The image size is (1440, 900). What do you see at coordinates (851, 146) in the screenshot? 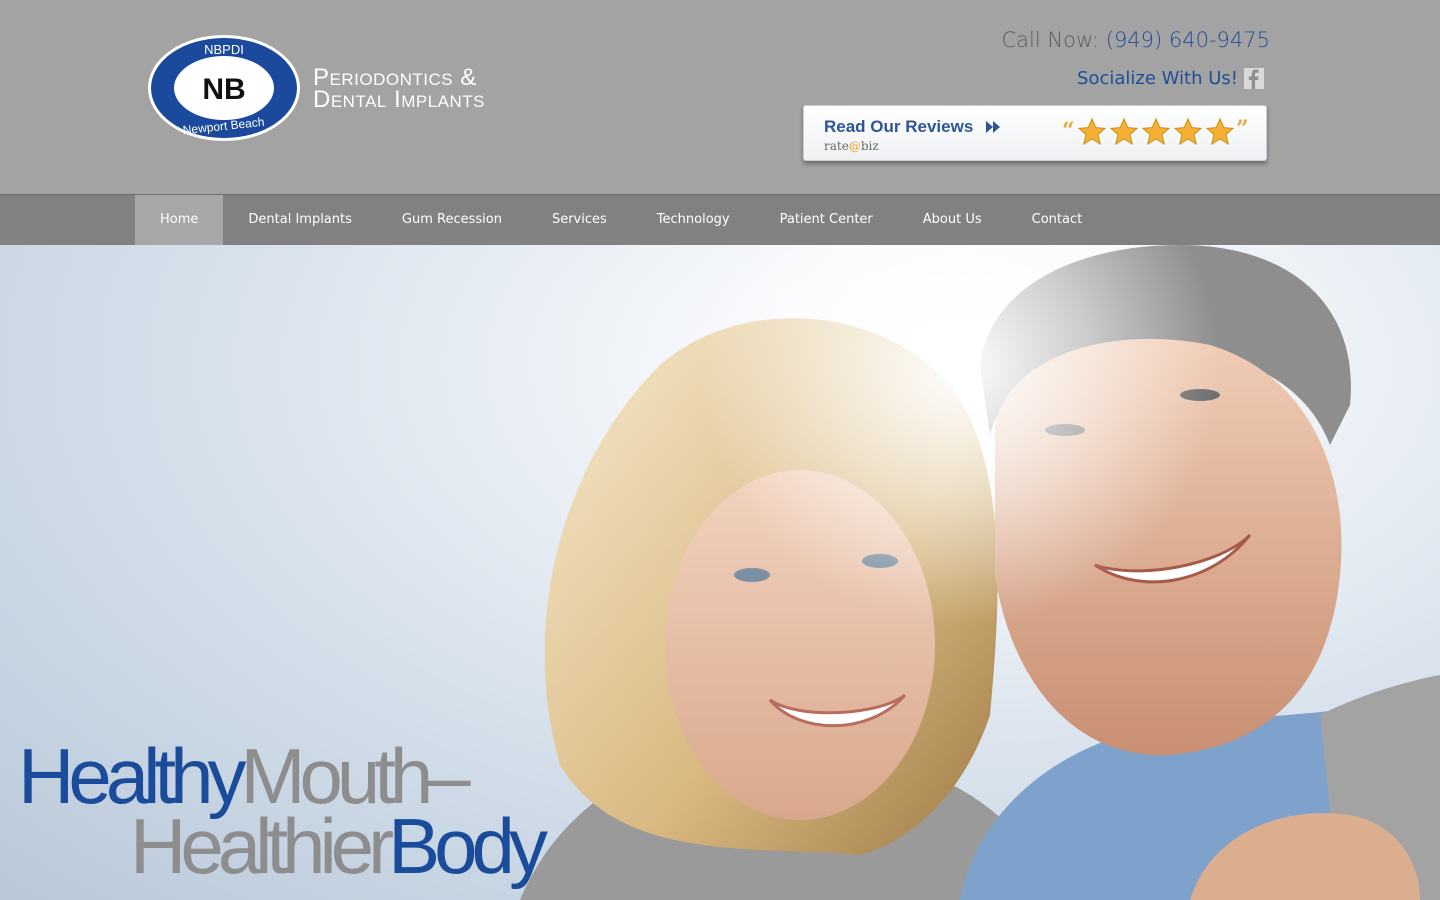
I see `ratebiz-logo: rate@biz` at bounding box center [851, 146].